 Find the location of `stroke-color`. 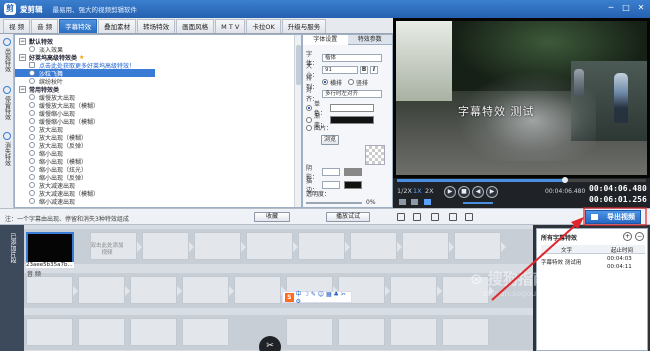

stroke-color is located at coordinates (353, 185).